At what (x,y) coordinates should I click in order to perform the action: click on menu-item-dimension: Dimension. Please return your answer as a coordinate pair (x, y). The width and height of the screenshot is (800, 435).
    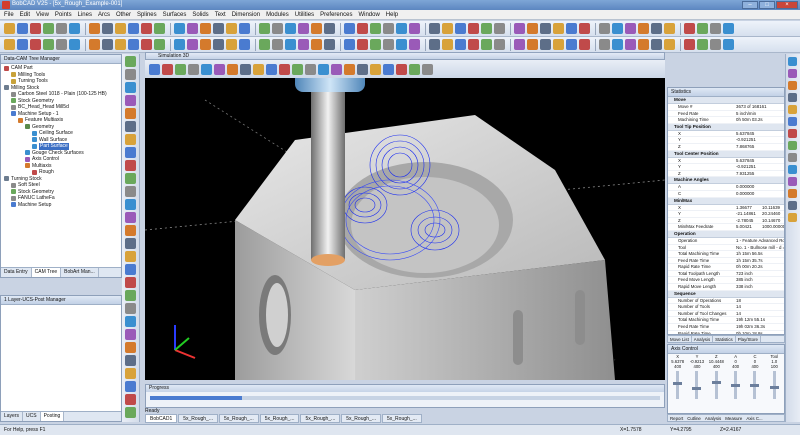
    Looking at the image, I should click on (246, 15).